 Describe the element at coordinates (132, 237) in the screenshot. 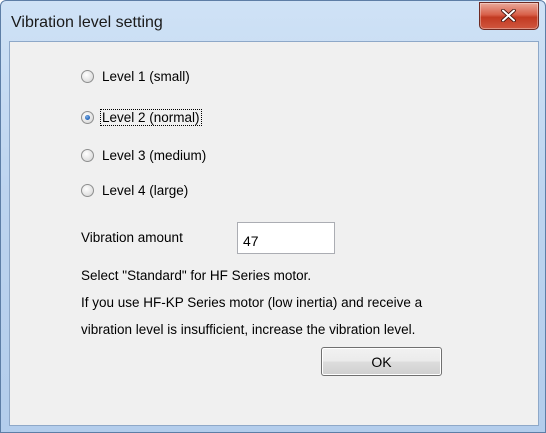

I see `vibration-amount-label: Vibration amount` at that location.